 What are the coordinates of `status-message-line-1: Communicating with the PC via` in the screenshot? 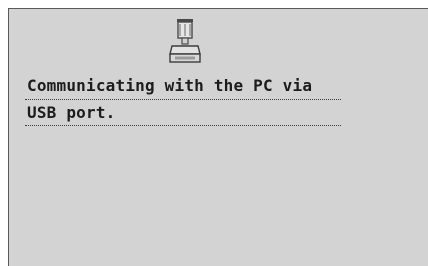 It's located at (170, 85).